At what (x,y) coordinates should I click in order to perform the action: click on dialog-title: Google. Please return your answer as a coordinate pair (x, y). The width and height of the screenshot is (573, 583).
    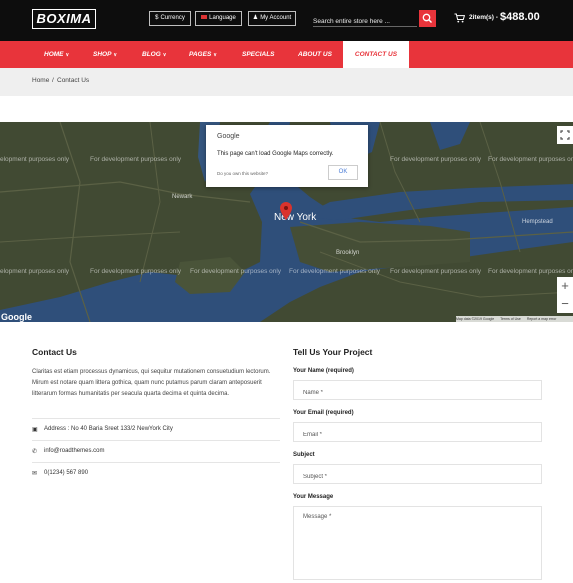
    Looking at the image, I should click on (228, 136).